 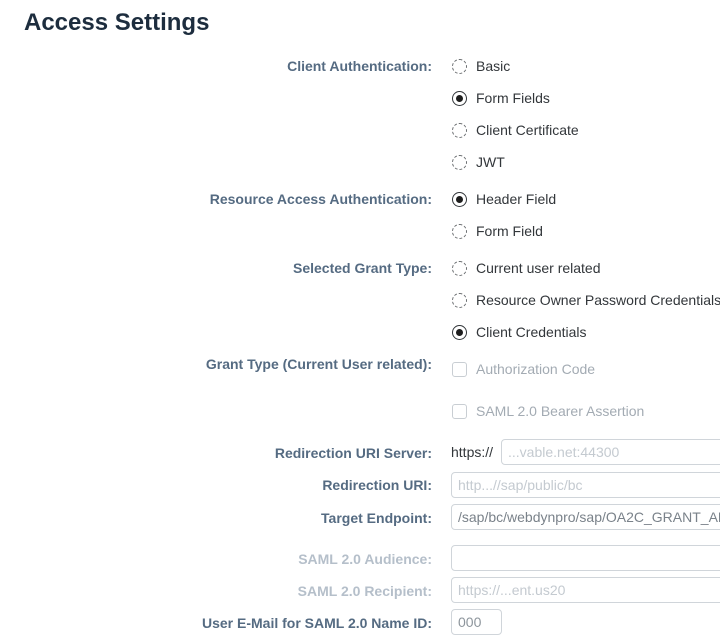 What do you see at coordinates (490, 162) in the screenshot?
I see `radio-jwt-label: JWT` at bounding box center [490, 162].